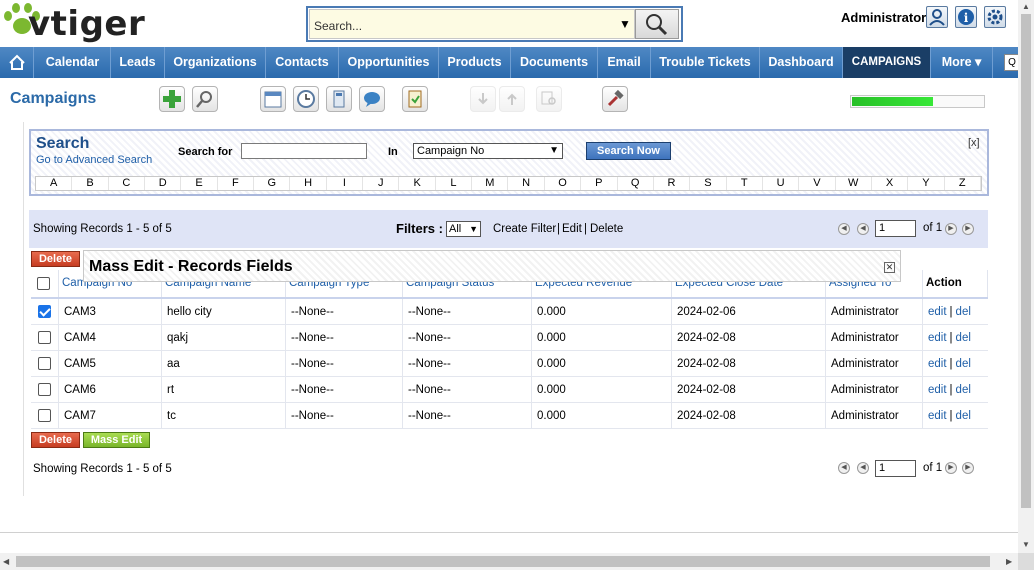  Describe the element at coordinates (345, 183) in the screenshot. I see `alphabet-letter: I` at that location.